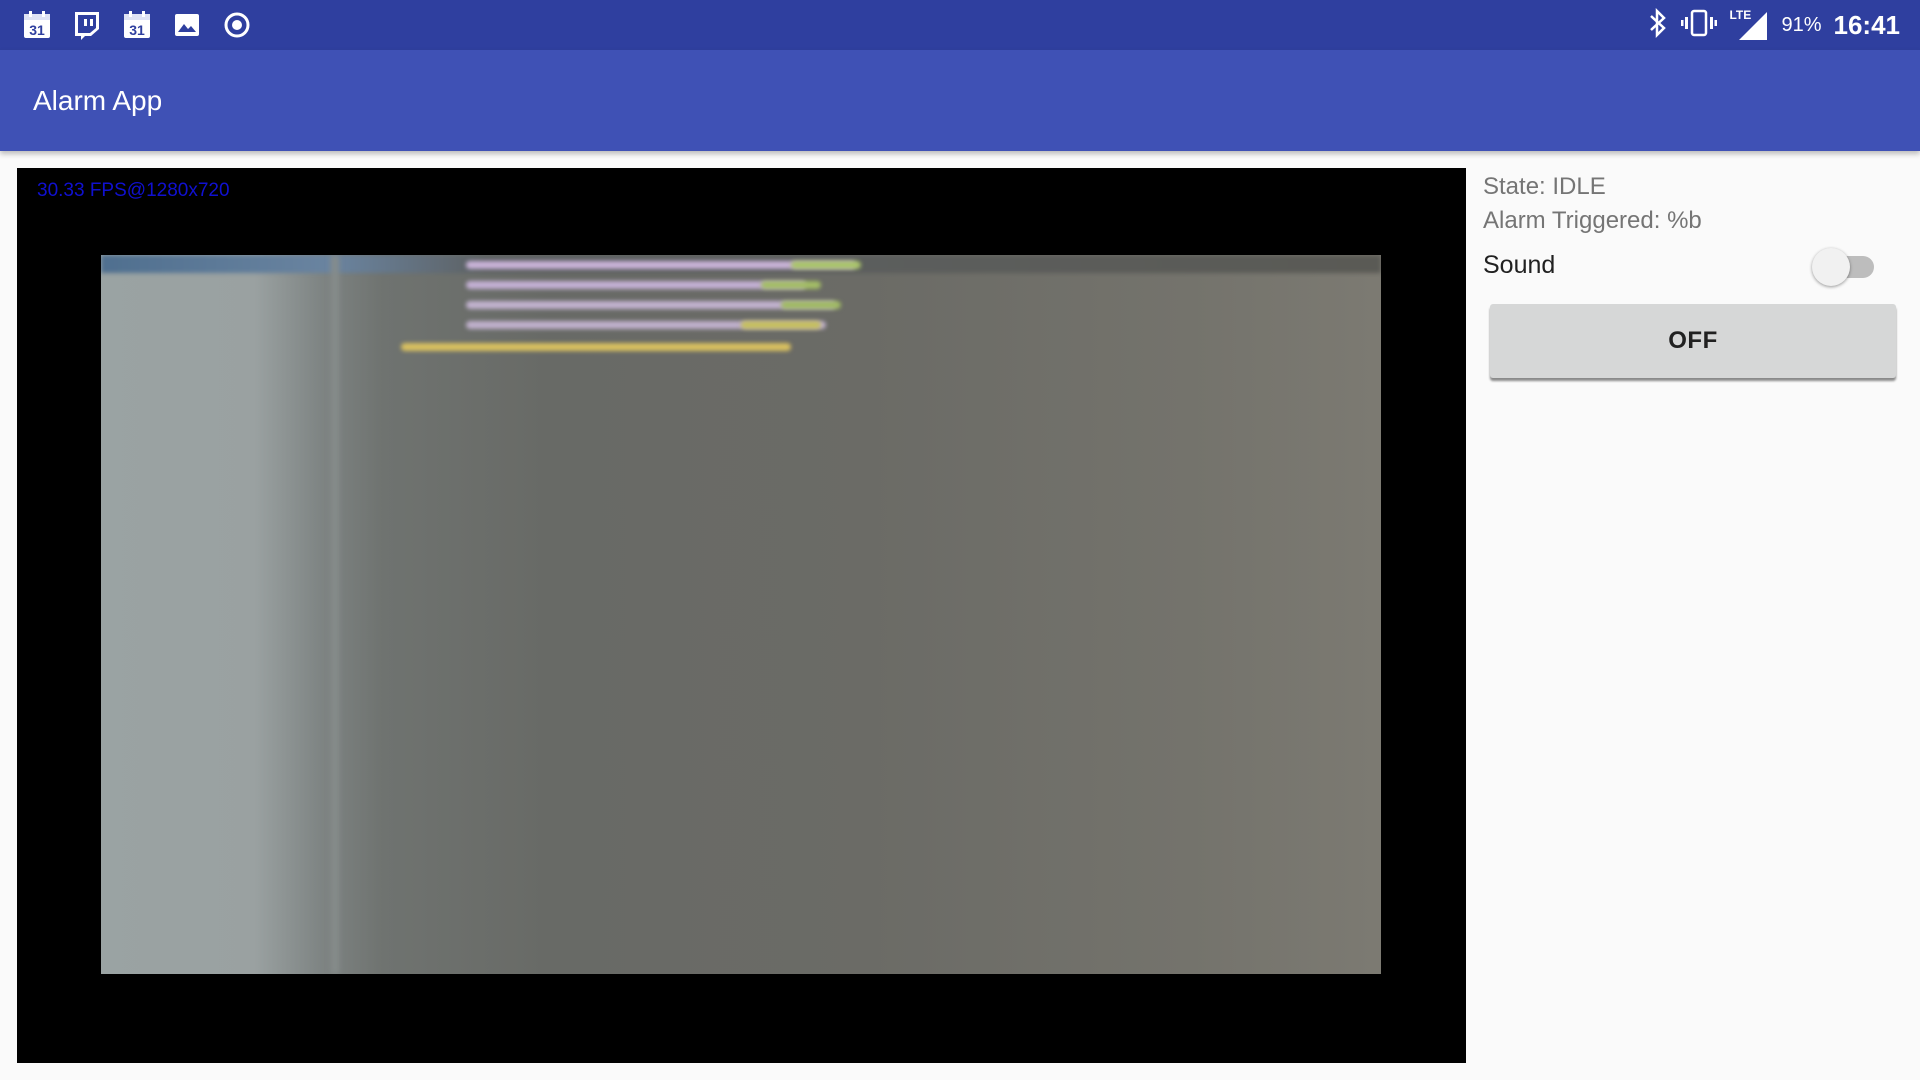 This screenshot has height=1080, width=1920. I want to click on record-icon, so click(237, 25).